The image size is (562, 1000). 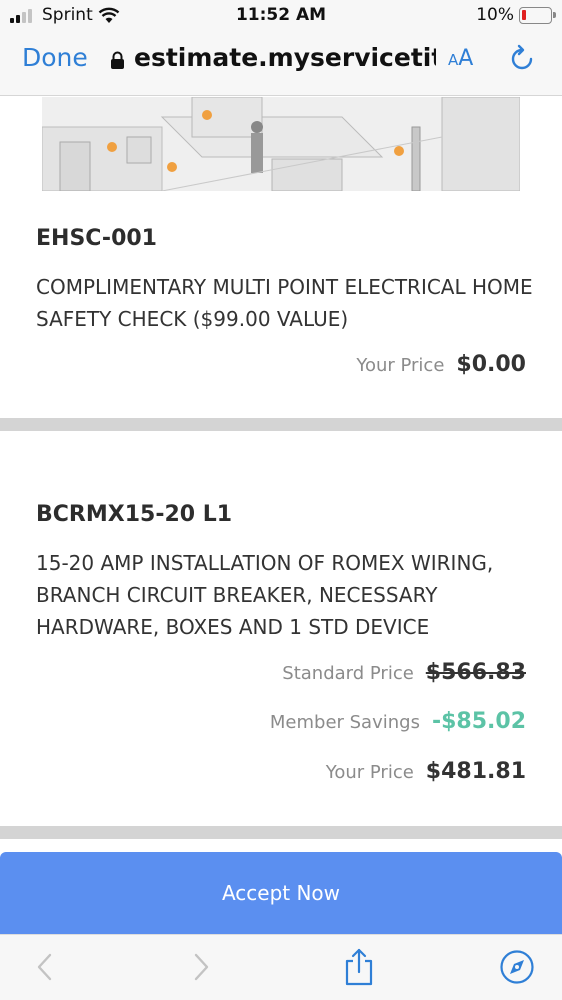 I want to click on share-icon, so click(x=359, y=967).